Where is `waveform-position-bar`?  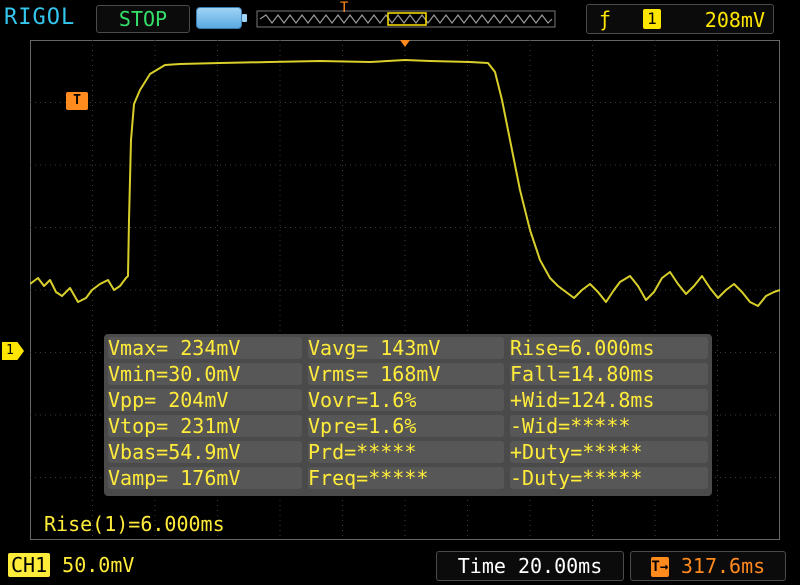 waveform-position-bar is located at coordinates (406, 19).